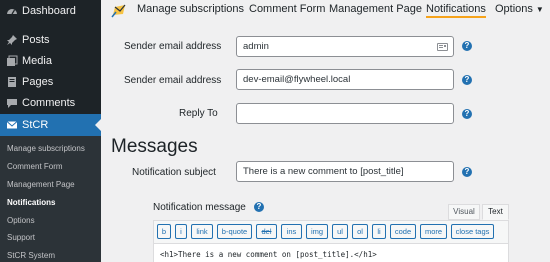  Describe the element at coordinates (403, 231) in the screenshot. I see `qt-code-button: code` at that location.